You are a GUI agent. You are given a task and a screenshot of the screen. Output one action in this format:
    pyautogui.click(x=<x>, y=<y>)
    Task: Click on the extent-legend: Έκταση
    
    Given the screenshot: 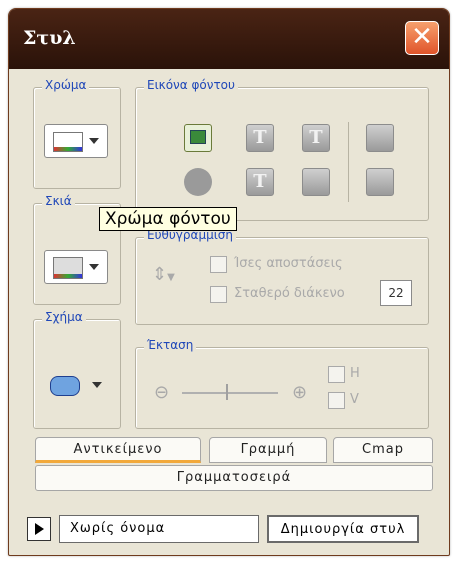 What is the action you would take?
    pyautogui.click(x=170, y=345)
    